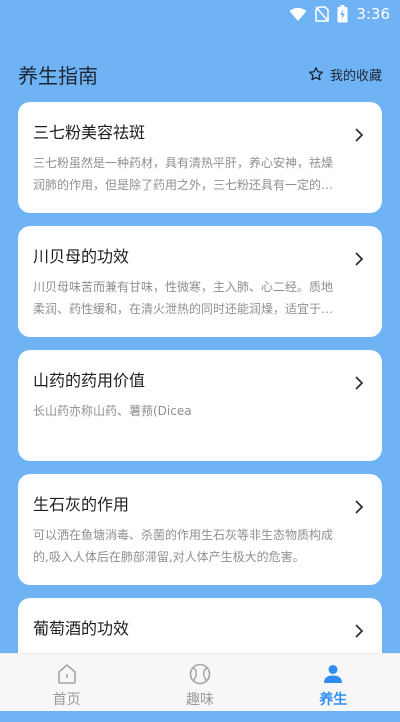 The height and width of the screenshot is (722, 400). What do you see at coordinates (200, 14) in the screenshot?
I see `status-bar: 3:36` at bounding box center [200, 14].